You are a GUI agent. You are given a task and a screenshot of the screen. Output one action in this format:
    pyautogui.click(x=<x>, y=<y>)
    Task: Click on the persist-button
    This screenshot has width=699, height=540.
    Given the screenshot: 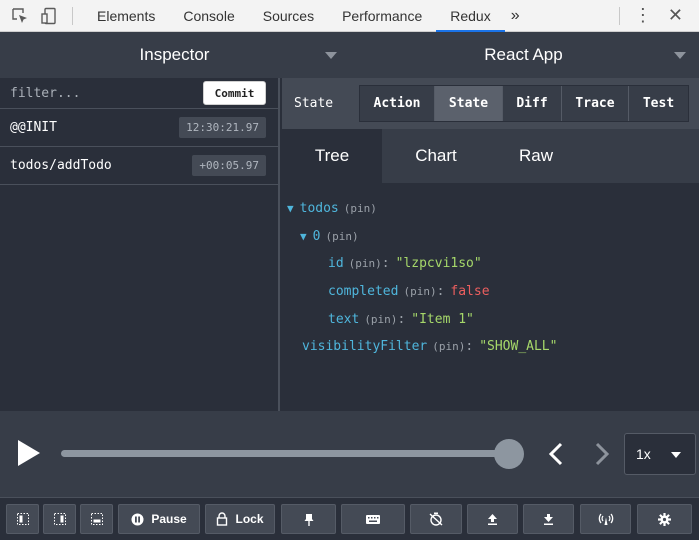 What is the action you would take?
    pyautogui.click(x=308, y=519)
    